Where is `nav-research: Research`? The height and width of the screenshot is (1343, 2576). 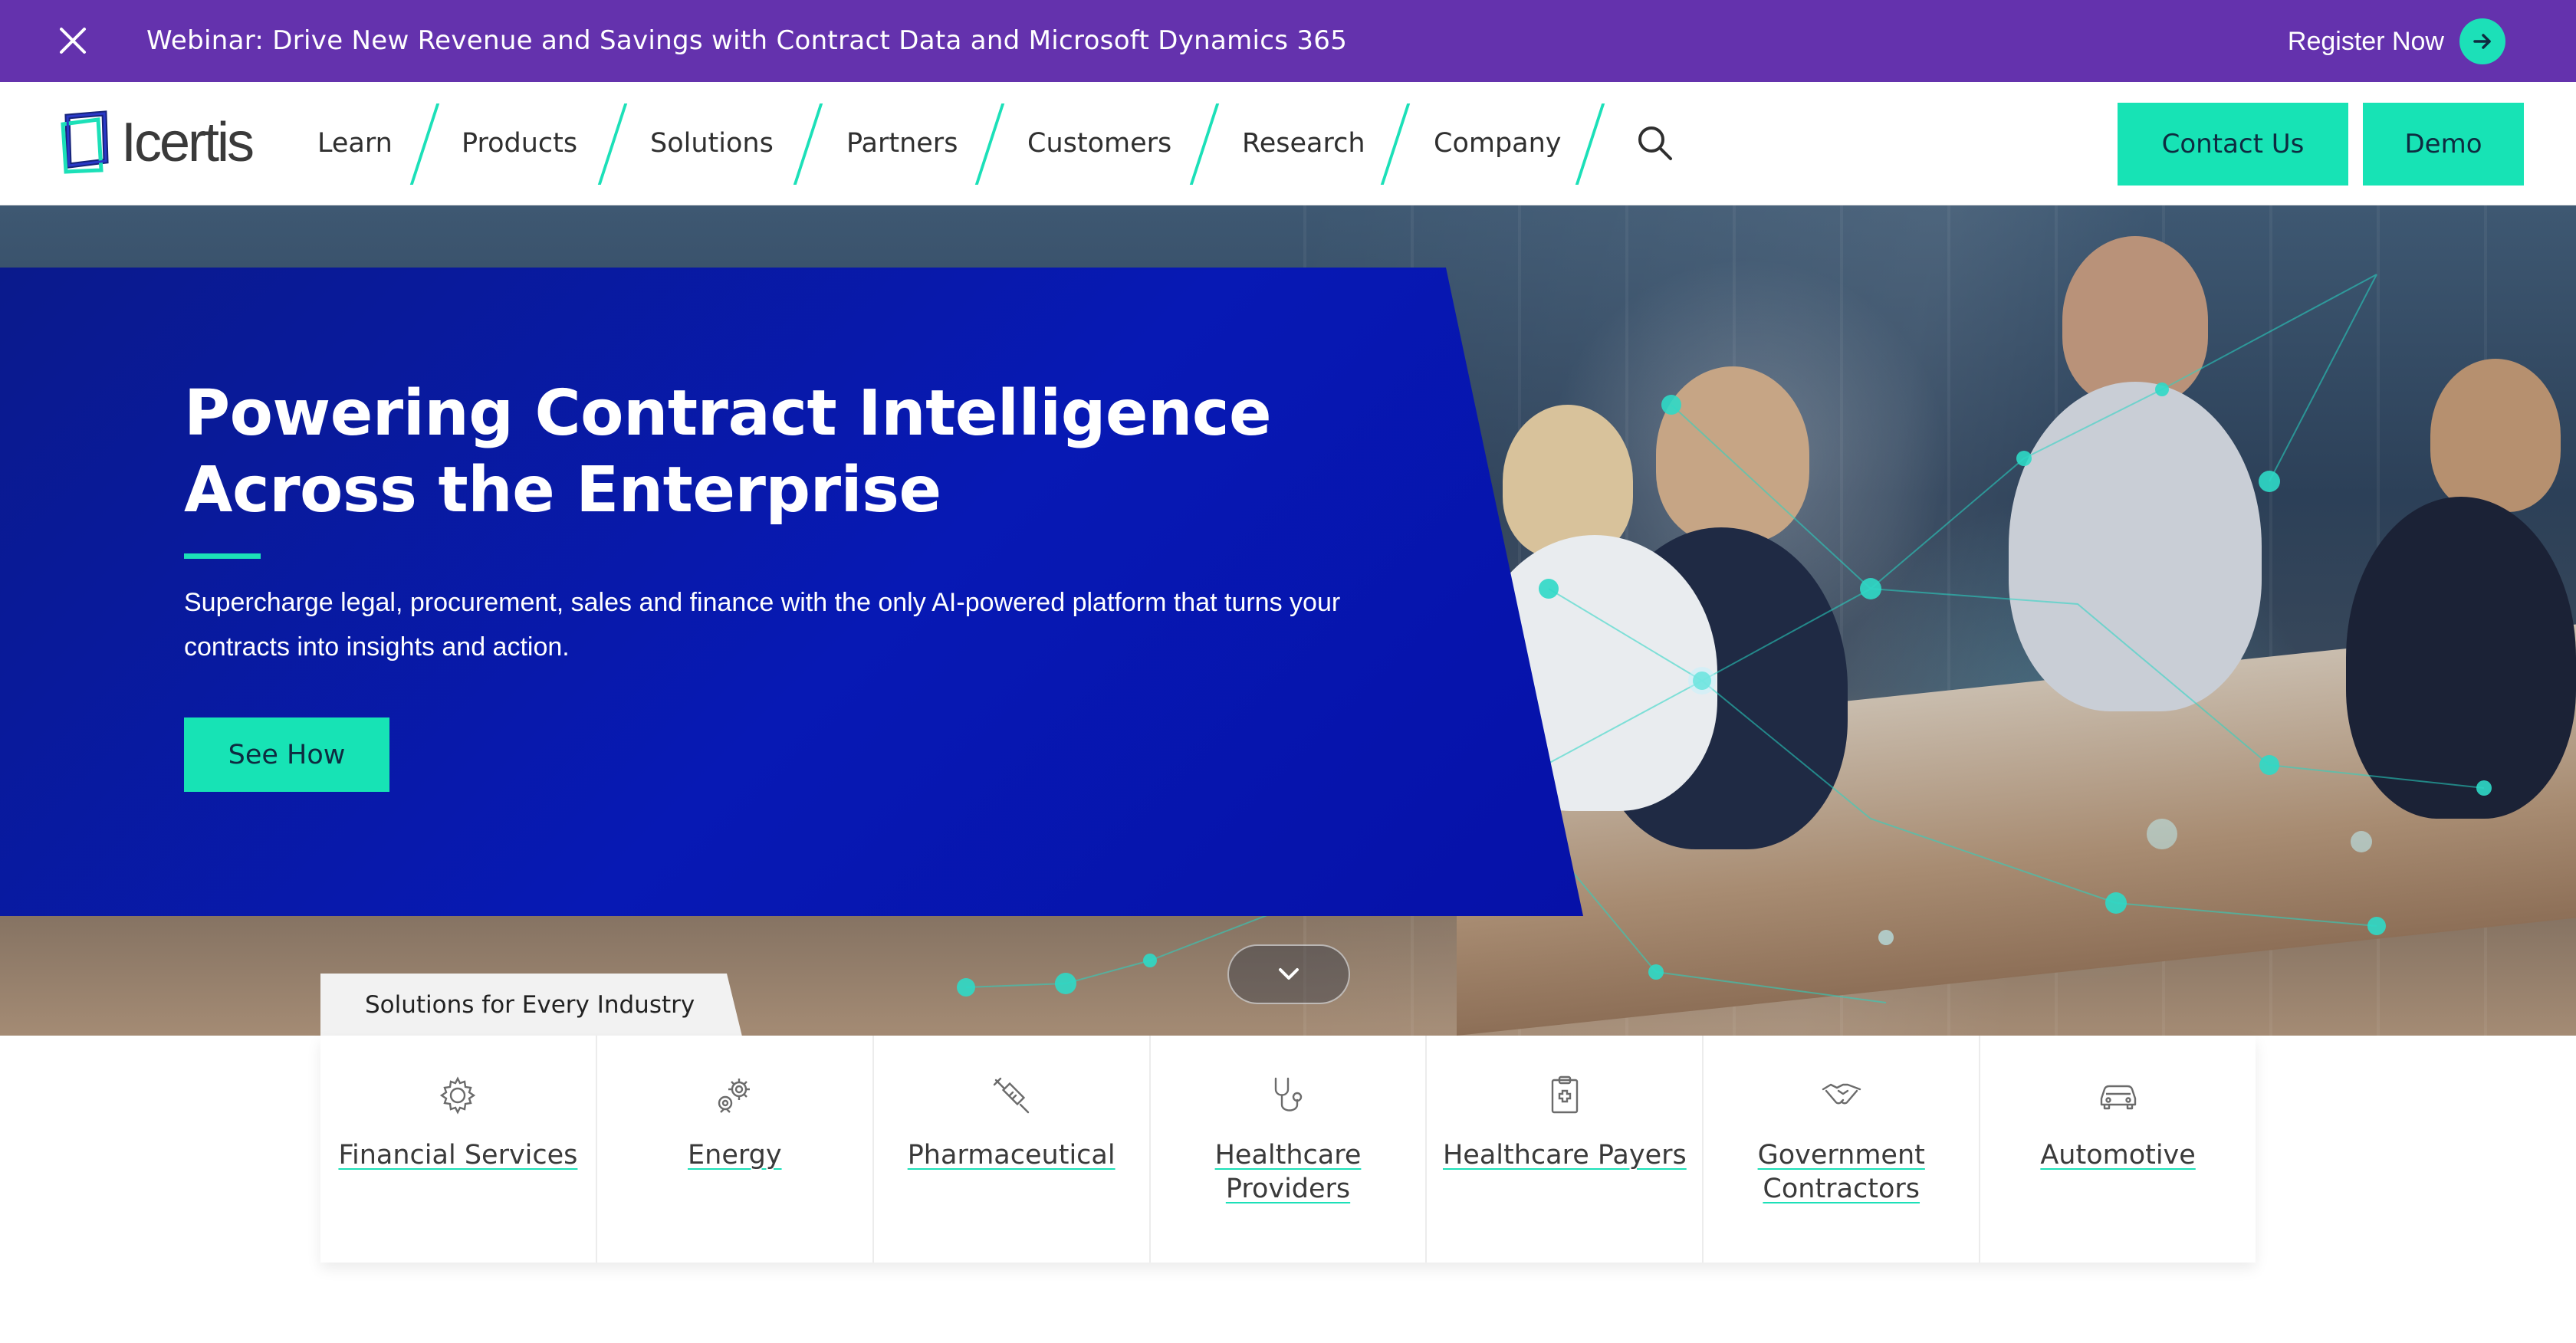
nav-research: Research is located at coordinates (1303, 144).